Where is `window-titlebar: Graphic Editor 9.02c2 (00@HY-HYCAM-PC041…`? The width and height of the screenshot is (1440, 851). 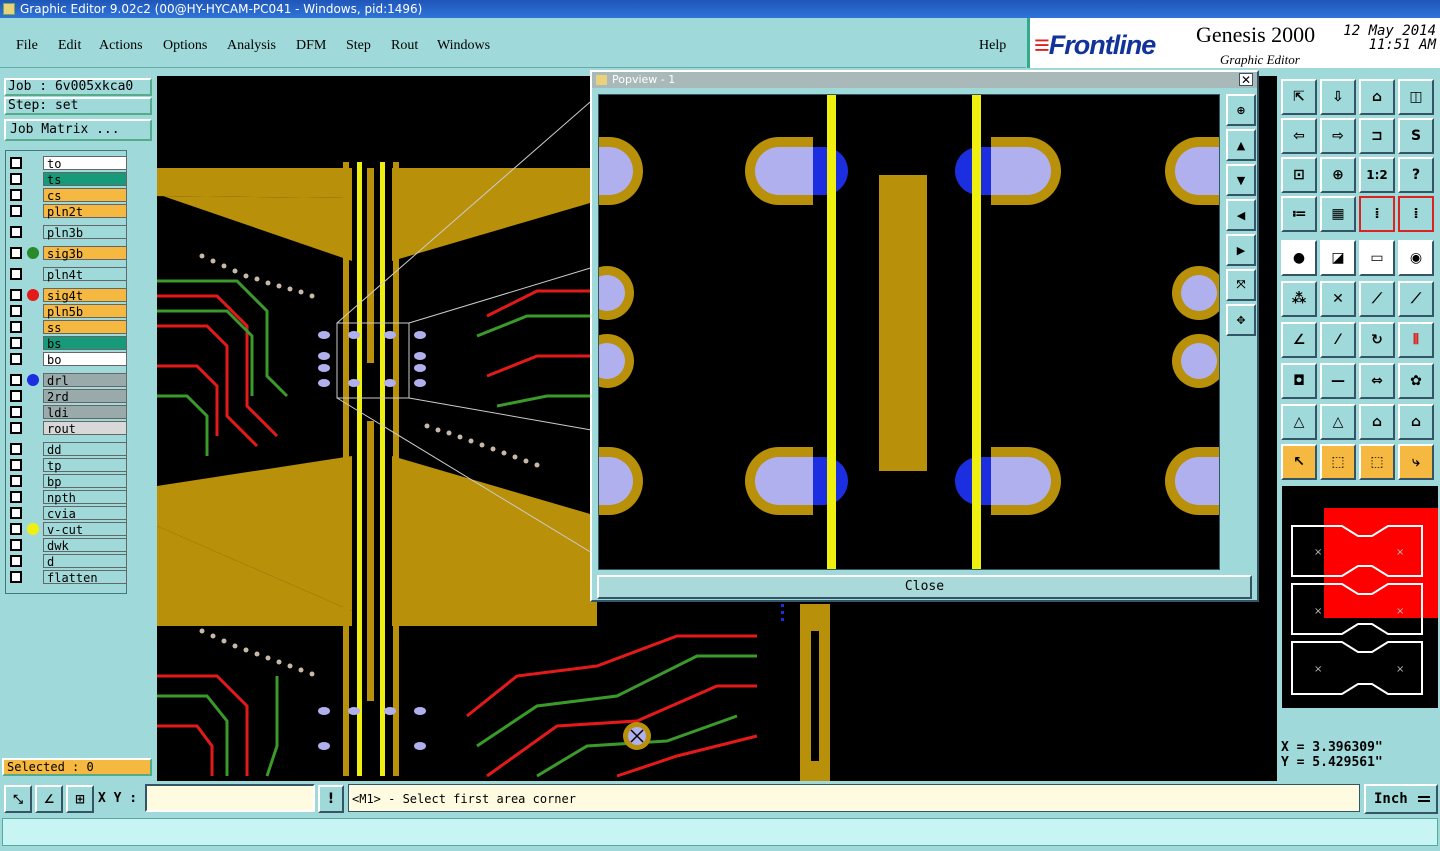 window-titlebar: Graphic Editor 9.02c2 (00@HY-HYCAM-PC041… is located at coordinates (720, 9).